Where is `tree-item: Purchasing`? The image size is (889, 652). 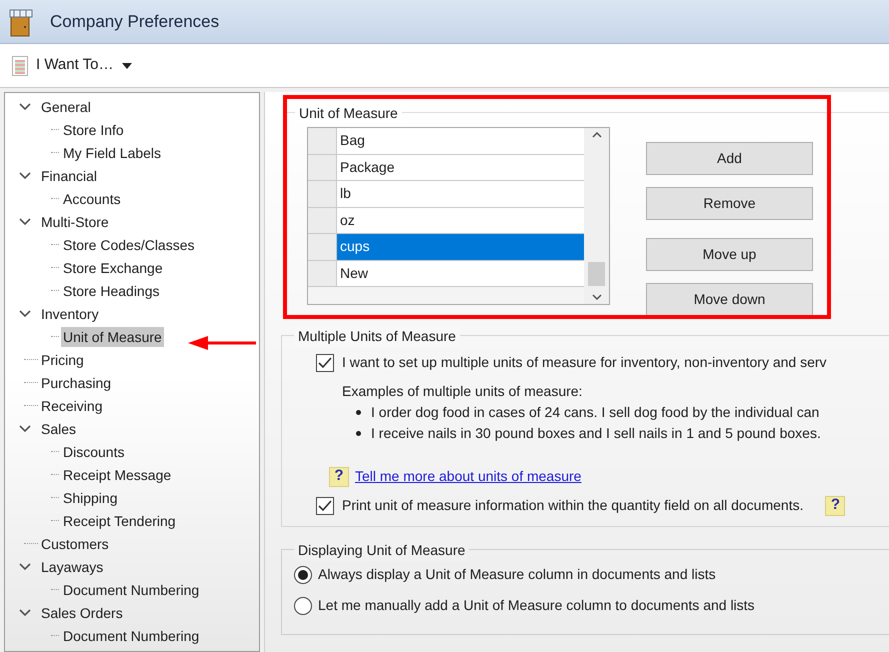
tree-item: Purchasing is located at coordinates (76, 382).